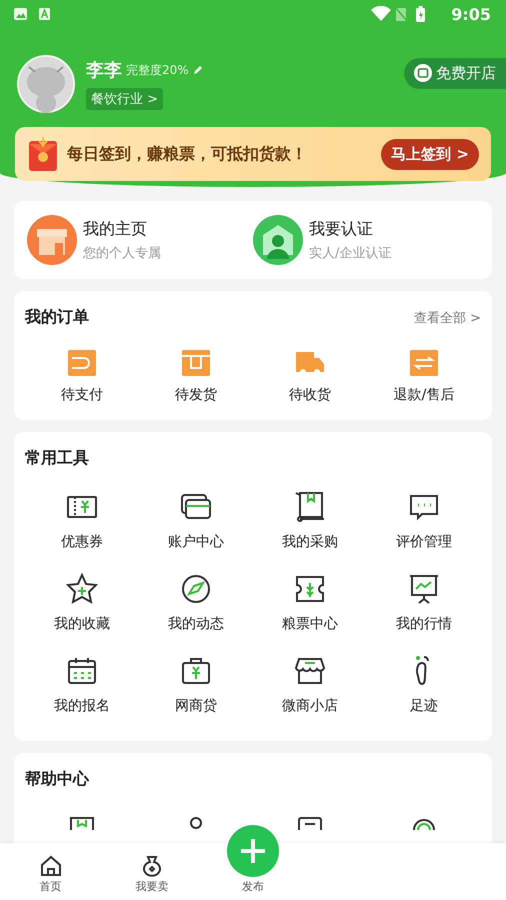  Describe the element at coordinates (57, 317) in the screenshot. I see `section-title: 我的订单` at that location.